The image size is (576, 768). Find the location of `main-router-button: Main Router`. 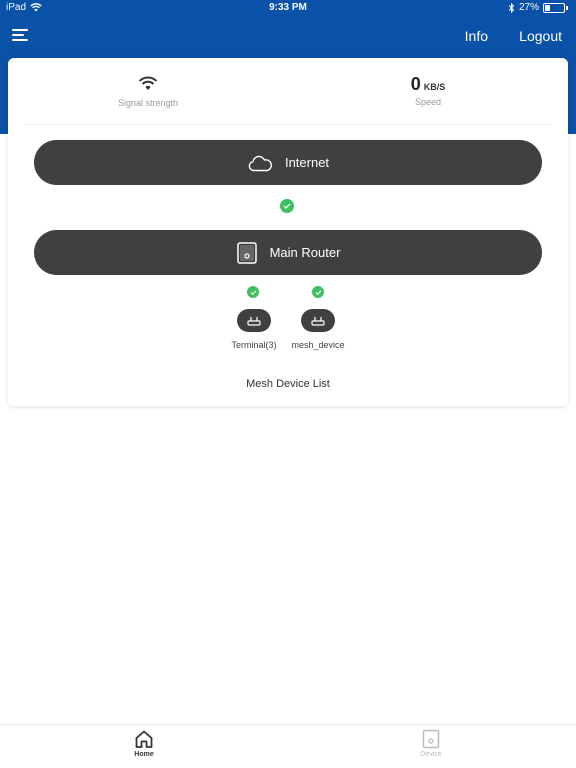

main-router-button: Main Router is located at coordinates (288, 252).